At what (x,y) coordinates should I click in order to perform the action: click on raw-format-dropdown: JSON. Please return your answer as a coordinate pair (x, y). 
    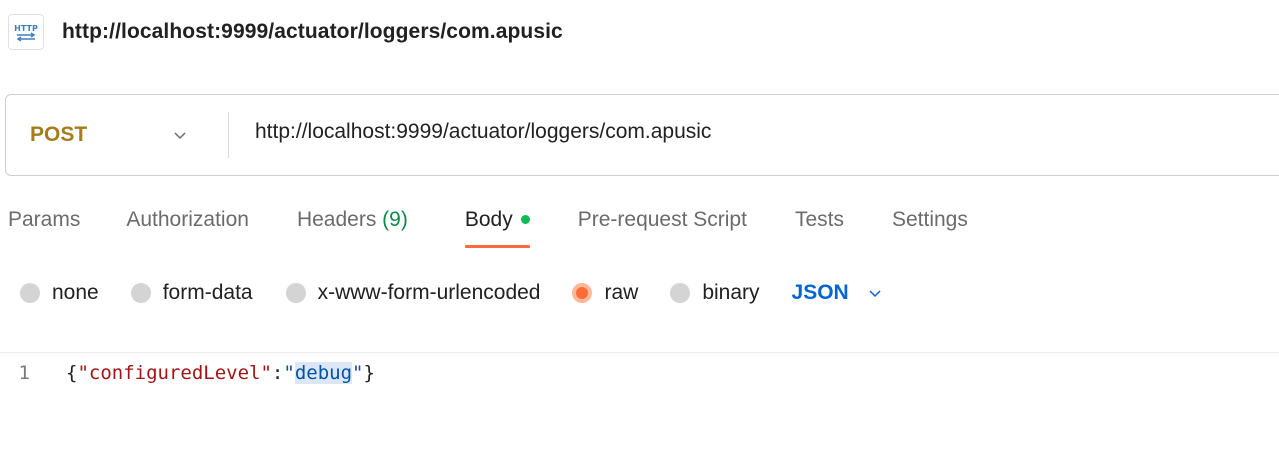
    Looking at the image, I should click on (838, 293).